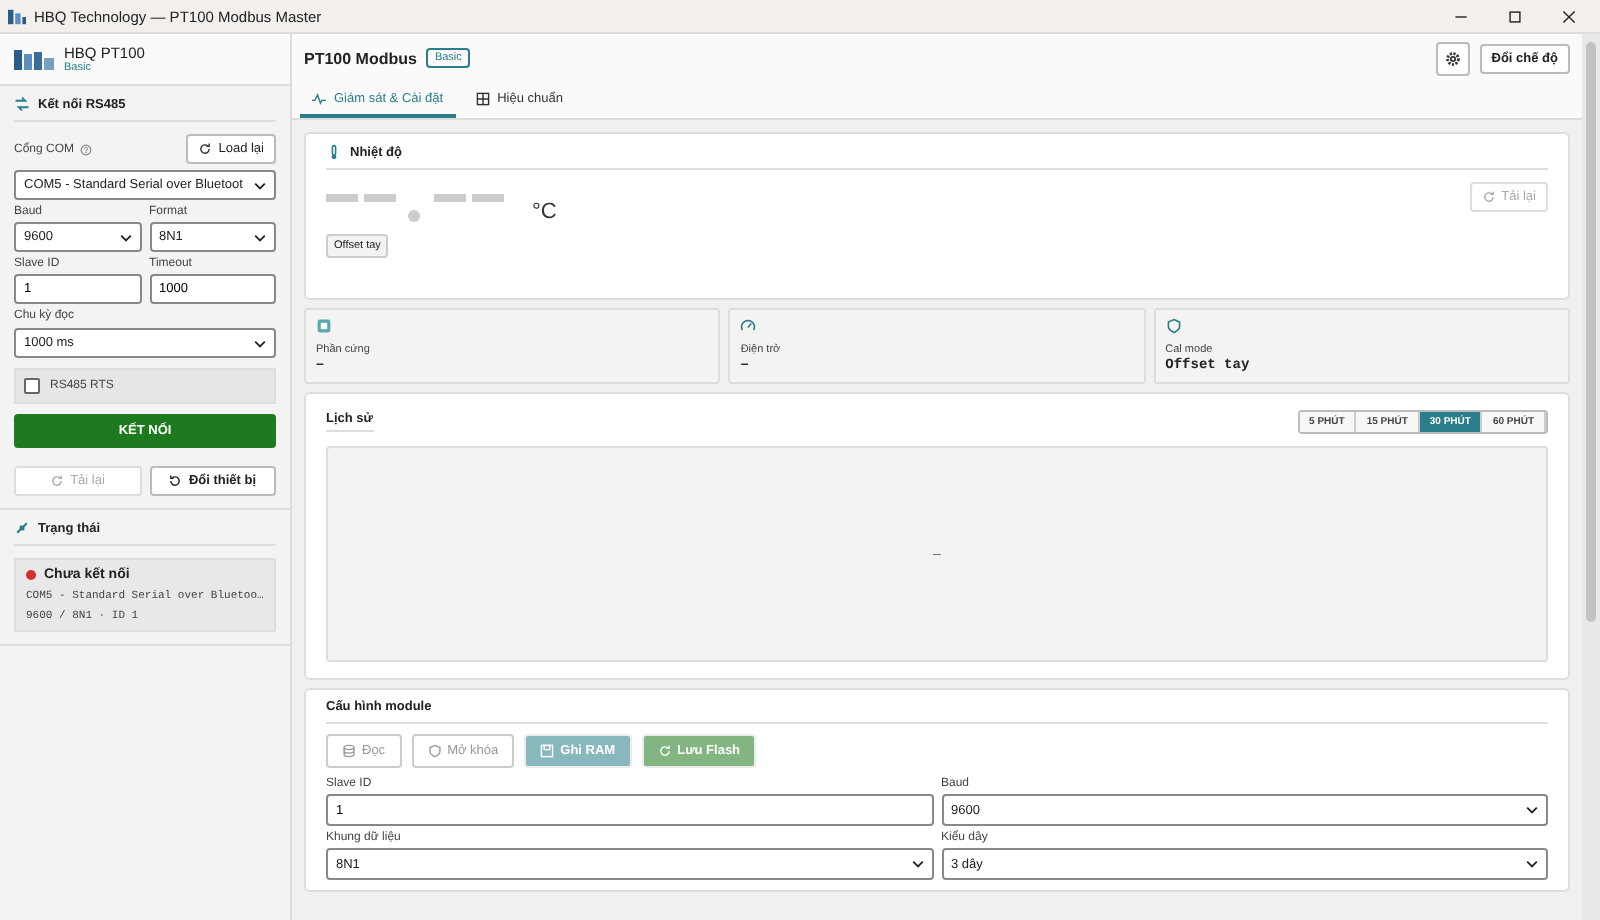  Describe the element at coordinates (32, 386) in the screenshot. I see `rts-checkbox` at that location.